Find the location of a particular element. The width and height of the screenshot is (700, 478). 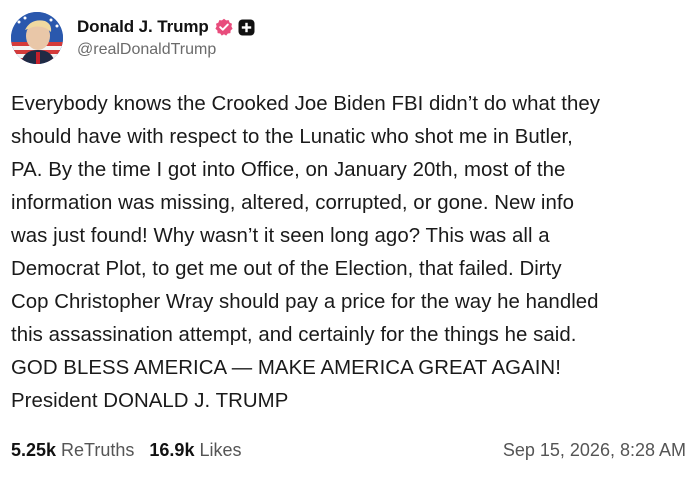

likes-stat: 16.9k Likes is located at coordinates (195, 450).